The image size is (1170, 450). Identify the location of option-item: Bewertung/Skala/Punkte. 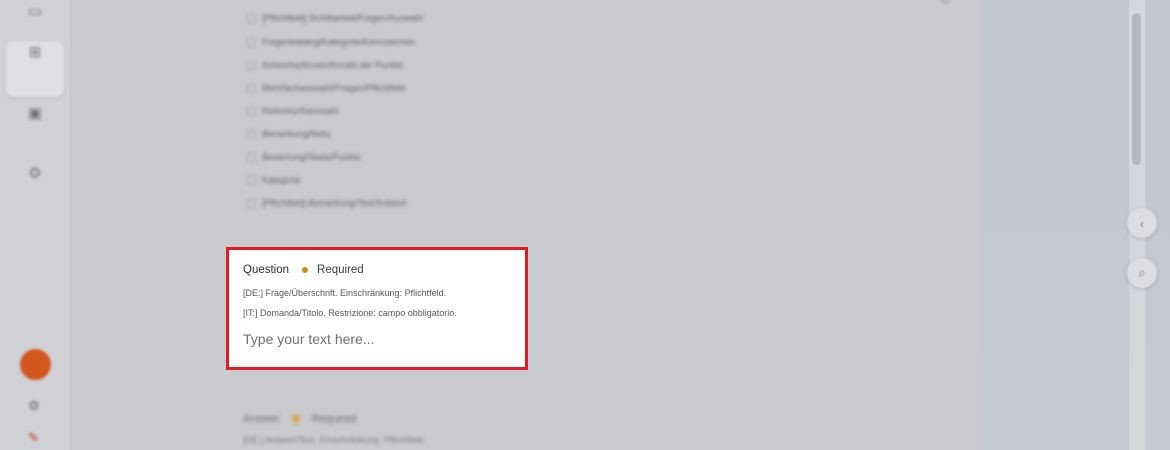
(304, 157).